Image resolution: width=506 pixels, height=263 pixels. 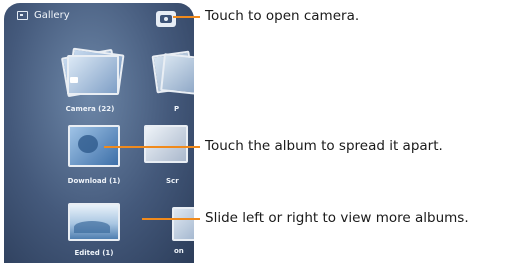 I want to click on album-edited: Edited (1), so click(x=94, y=228).